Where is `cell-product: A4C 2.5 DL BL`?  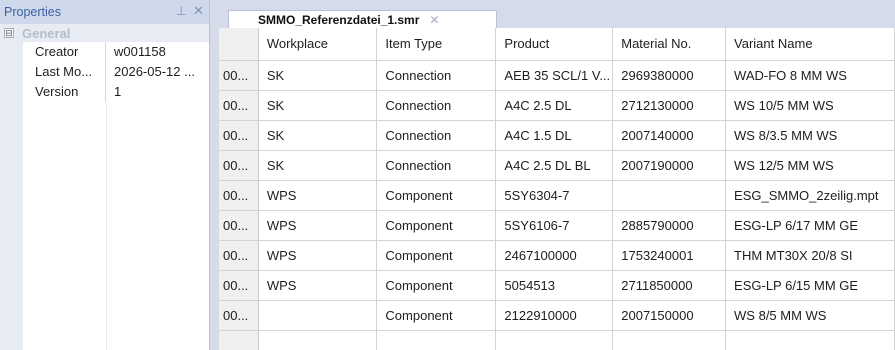
cell-product: A4C 2.5 DL BL is located at coordinates (554, 165).